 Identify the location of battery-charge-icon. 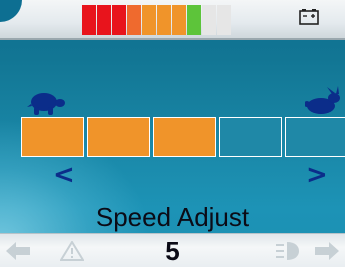
(309, 17).